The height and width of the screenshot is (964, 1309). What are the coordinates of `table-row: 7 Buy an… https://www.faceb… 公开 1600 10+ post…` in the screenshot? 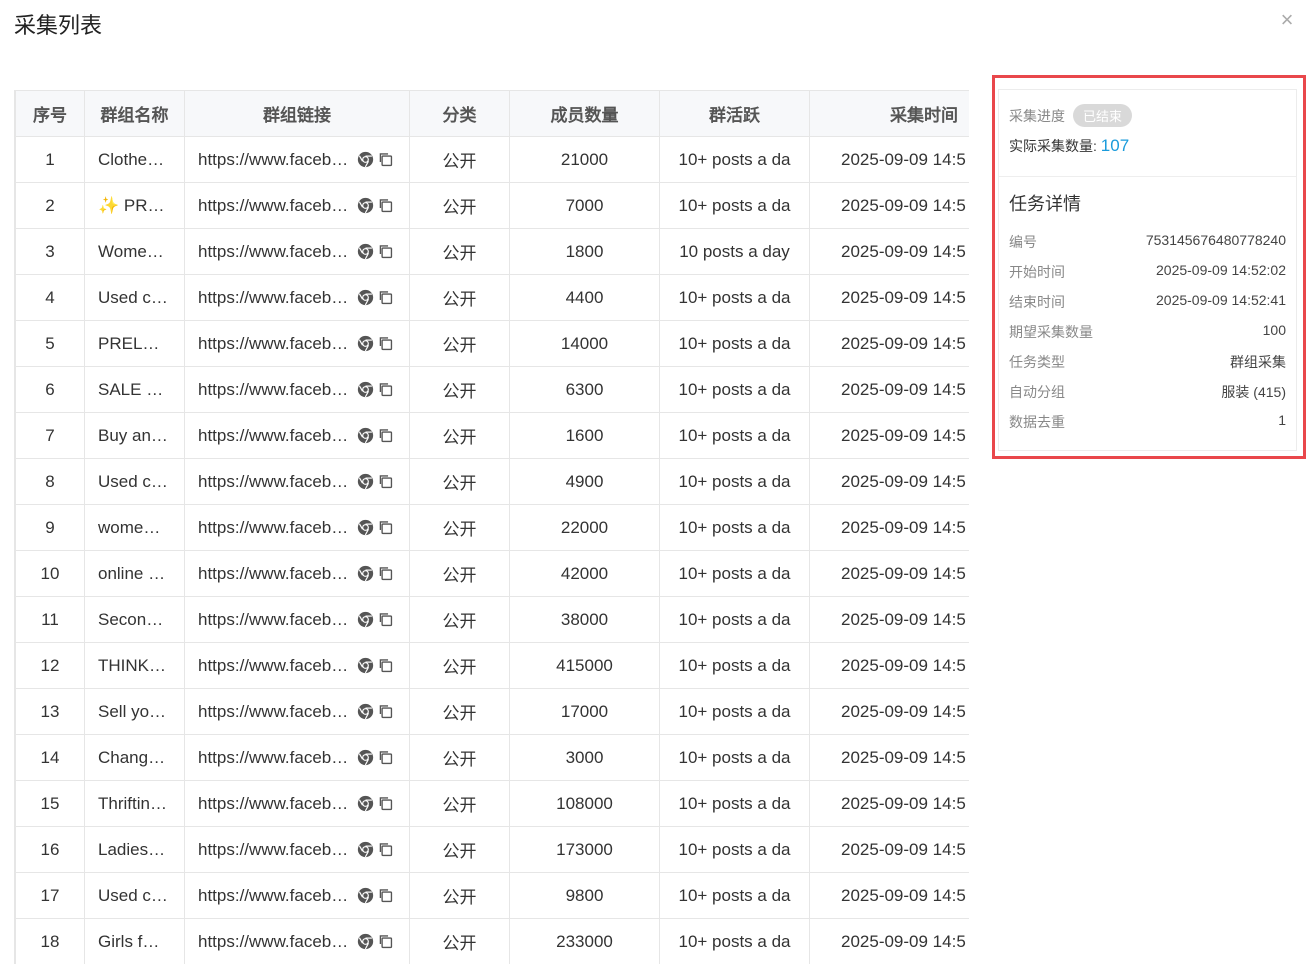 It's located at (492, 435).